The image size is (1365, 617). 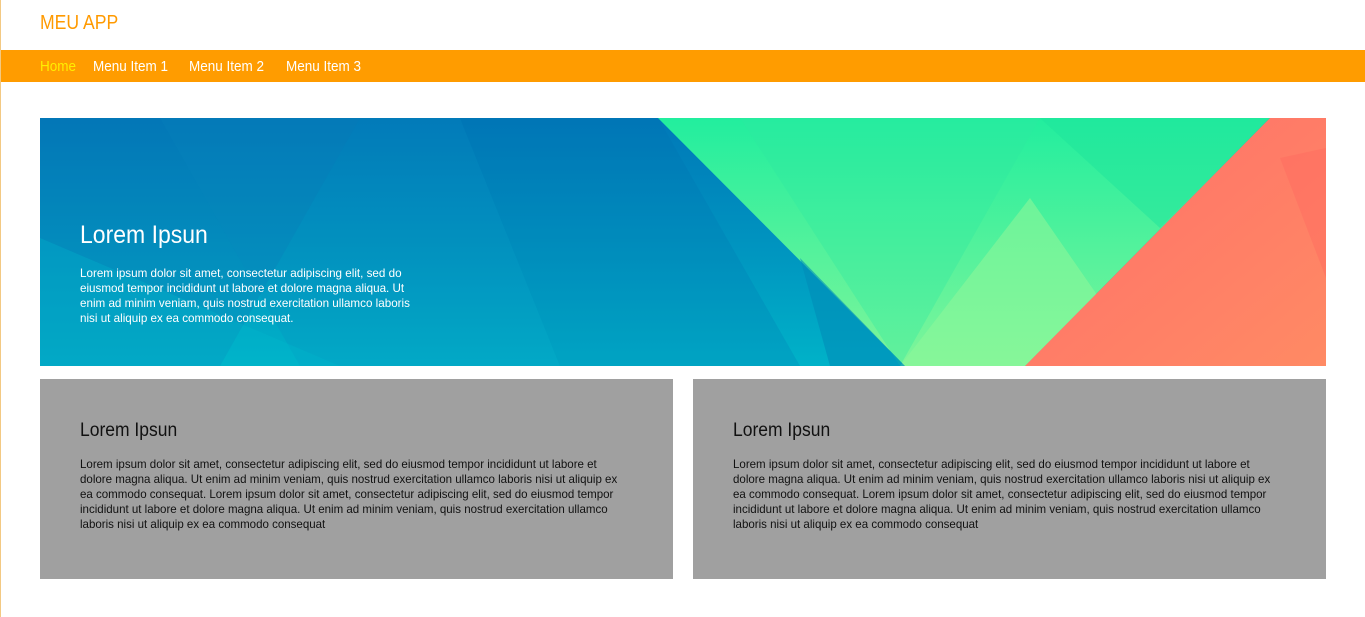 I want to click on navbar: Home Menu Item 1 Menu Item 2 Menu Item 3, so click(x=683, y=66).